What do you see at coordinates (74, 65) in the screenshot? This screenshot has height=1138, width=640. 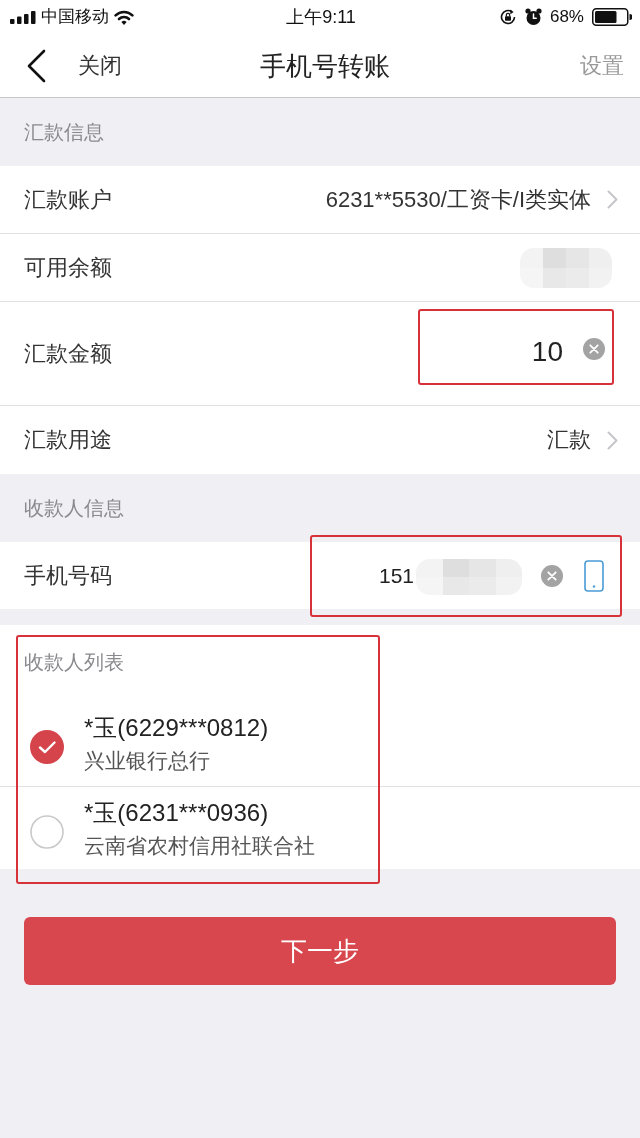 I see `back-button: 关闭` at bounding box center [74, 65].